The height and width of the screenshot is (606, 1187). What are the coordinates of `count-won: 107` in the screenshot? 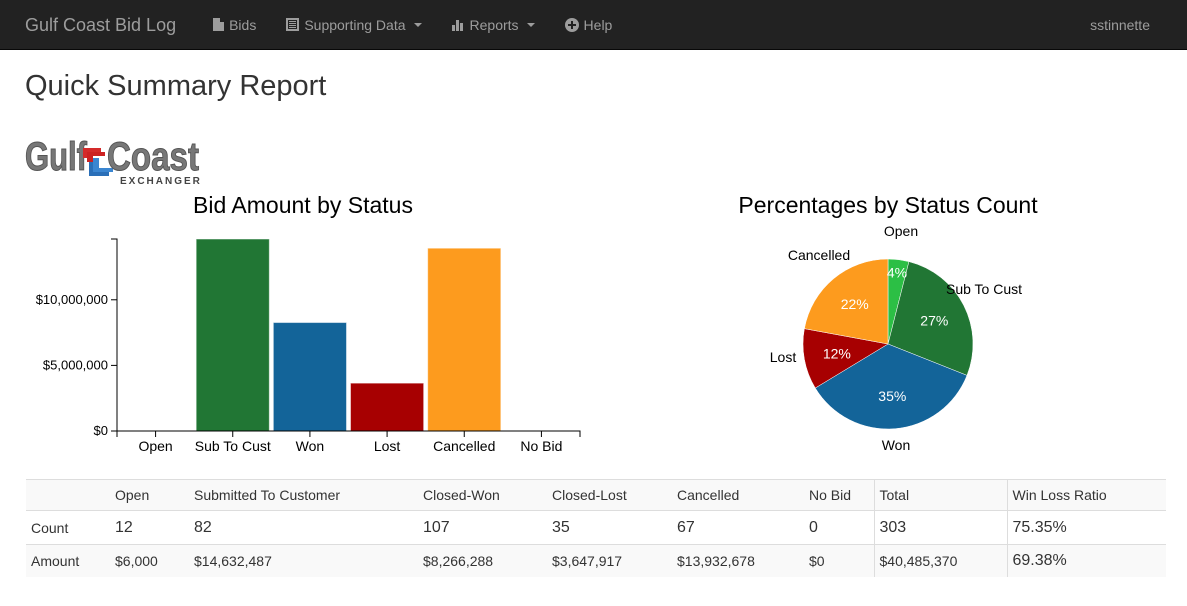 It's located at (482, 527).